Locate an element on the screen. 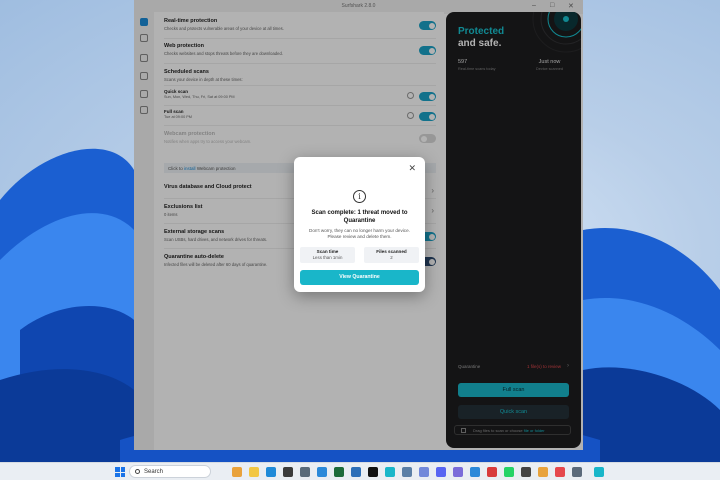  close-icon: ✕ is located at coordinates (412, 168).